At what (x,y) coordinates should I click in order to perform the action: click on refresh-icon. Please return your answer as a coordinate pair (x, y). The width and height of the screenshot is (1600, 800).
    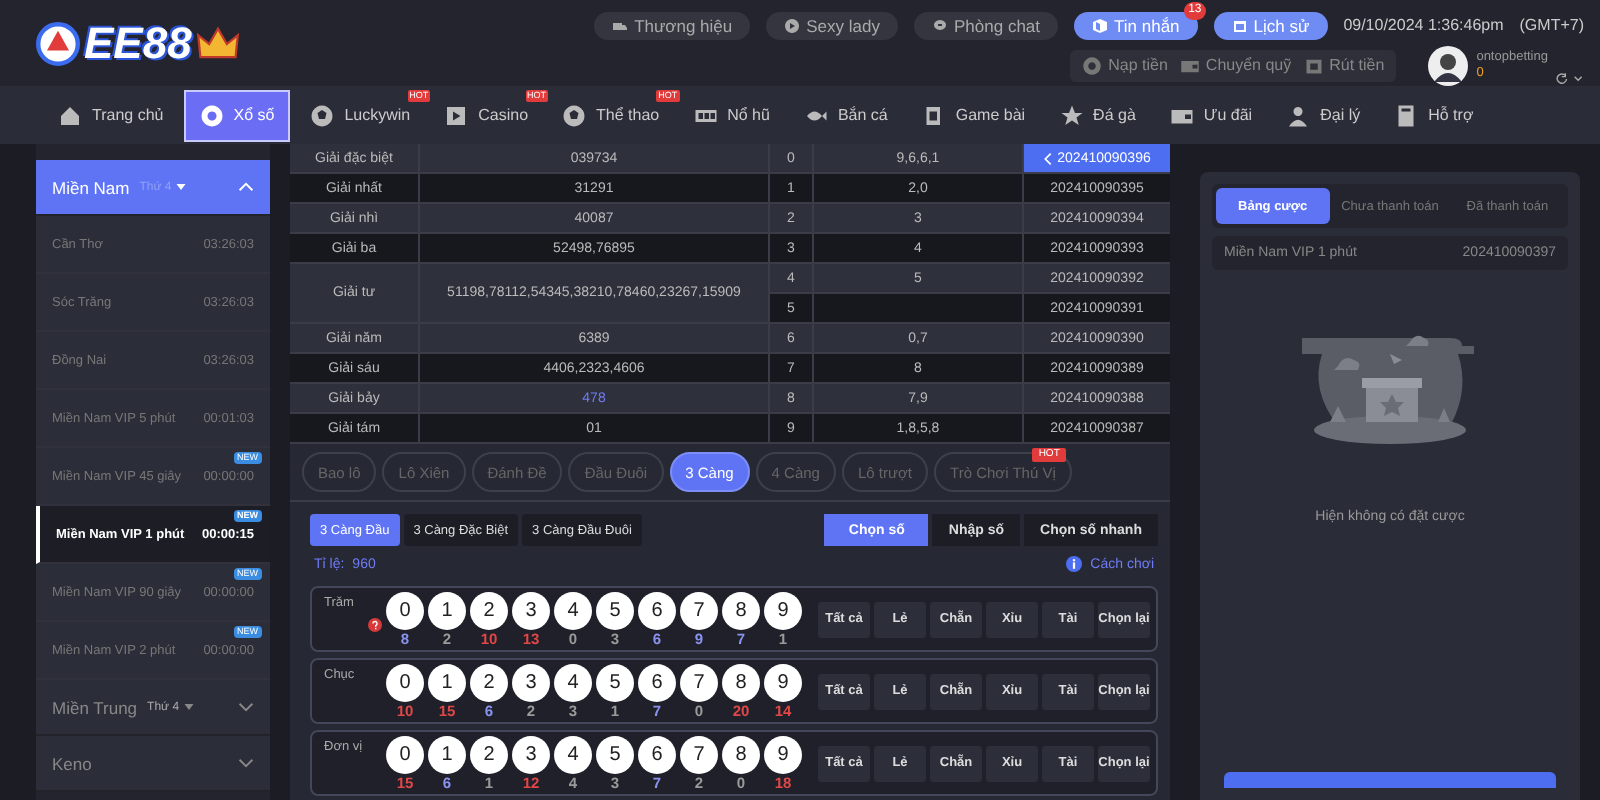
    Looking at the image, I should click on (1570, 78).